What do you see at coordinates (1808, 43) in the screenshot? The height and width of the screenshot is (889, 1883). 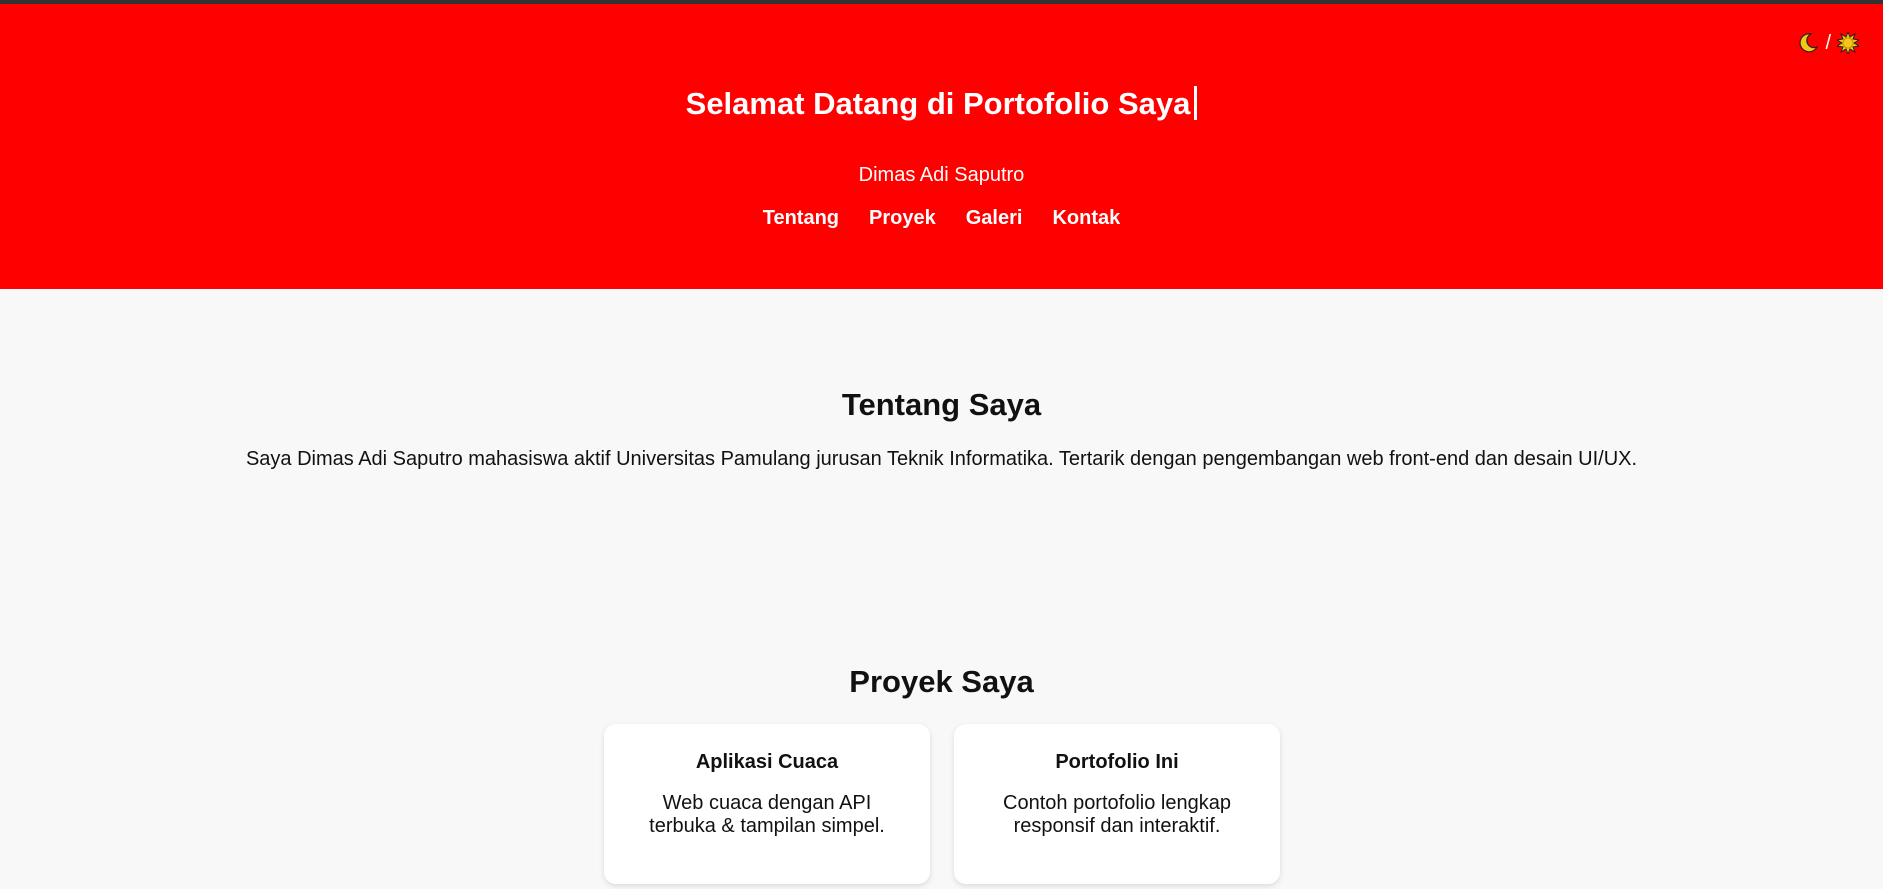 I see `moon-icon` at bounding box center [1808, 43].